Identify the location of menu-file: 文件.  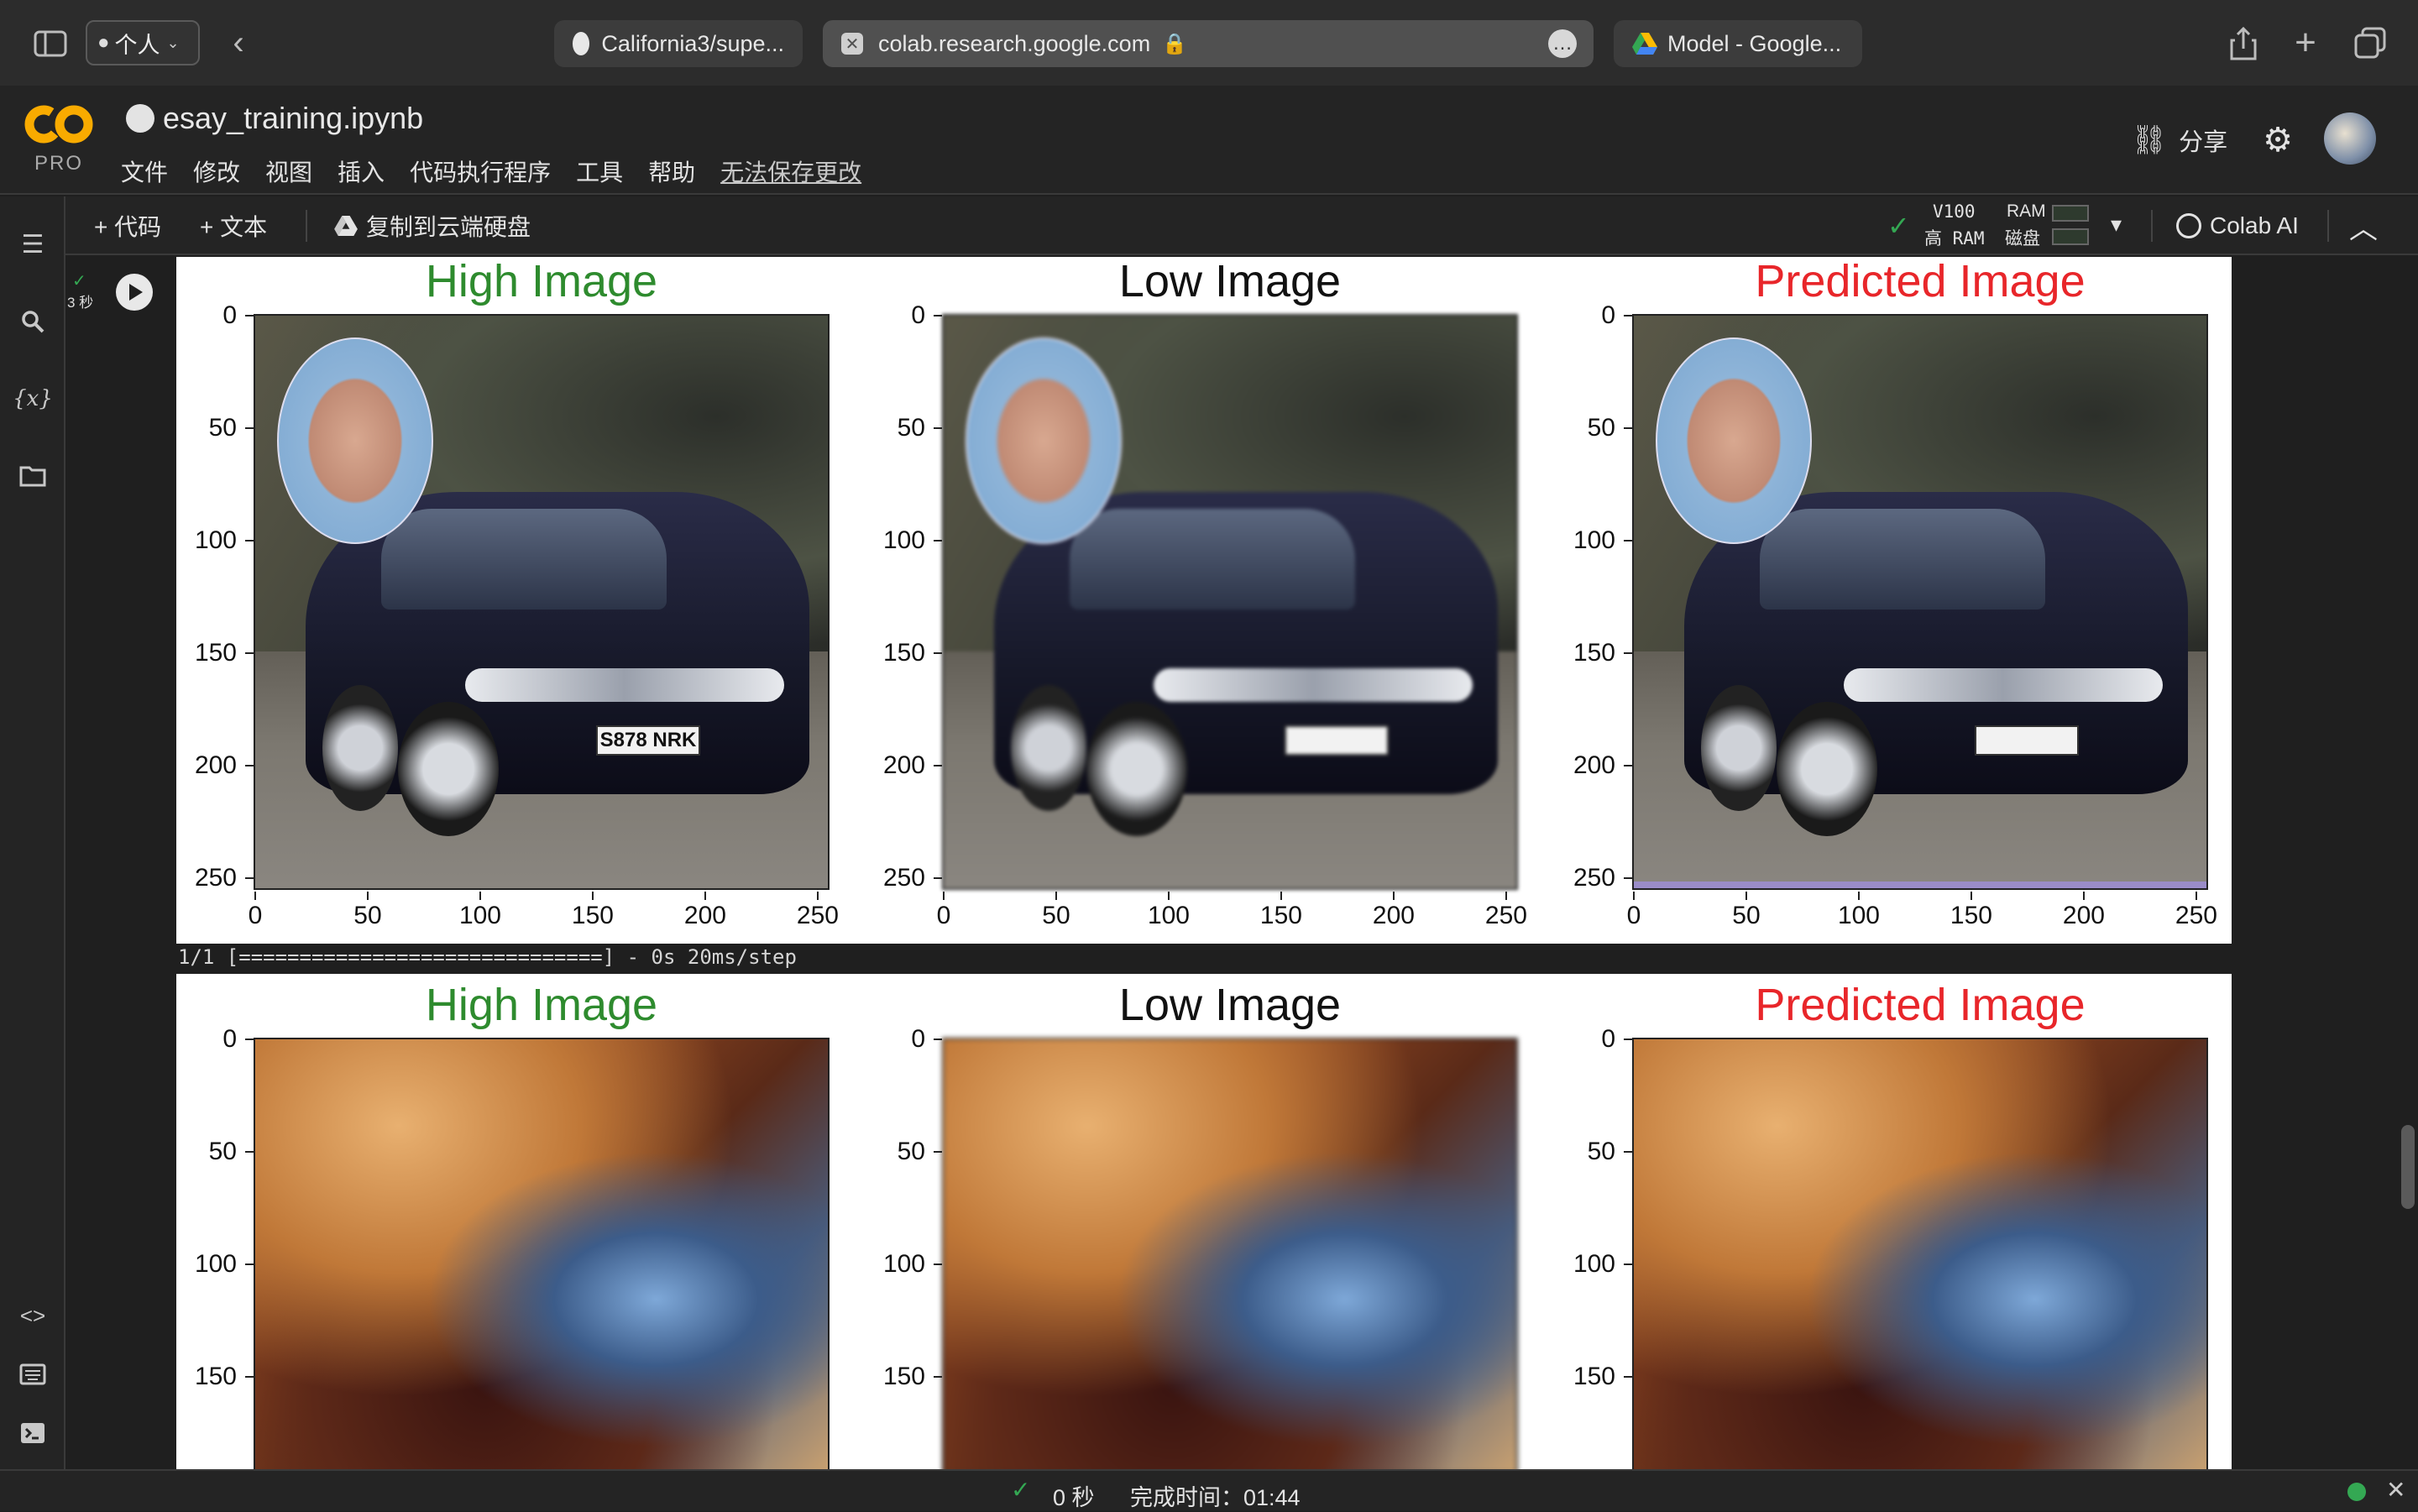
(144, 171).